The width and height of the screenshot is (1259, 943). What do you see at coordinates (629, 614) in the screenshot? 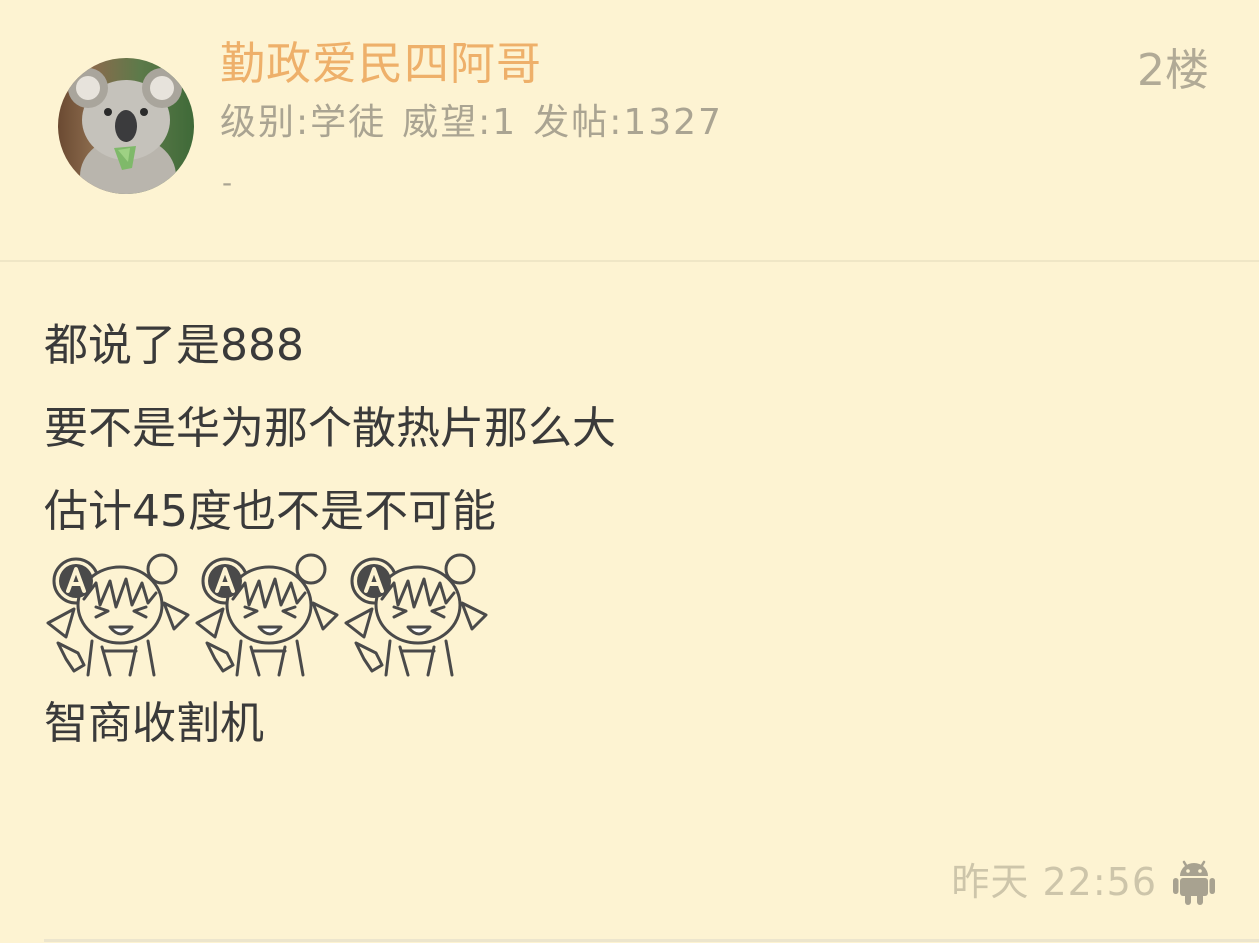
I see `sticker-row` at bounding box center [629, 614].